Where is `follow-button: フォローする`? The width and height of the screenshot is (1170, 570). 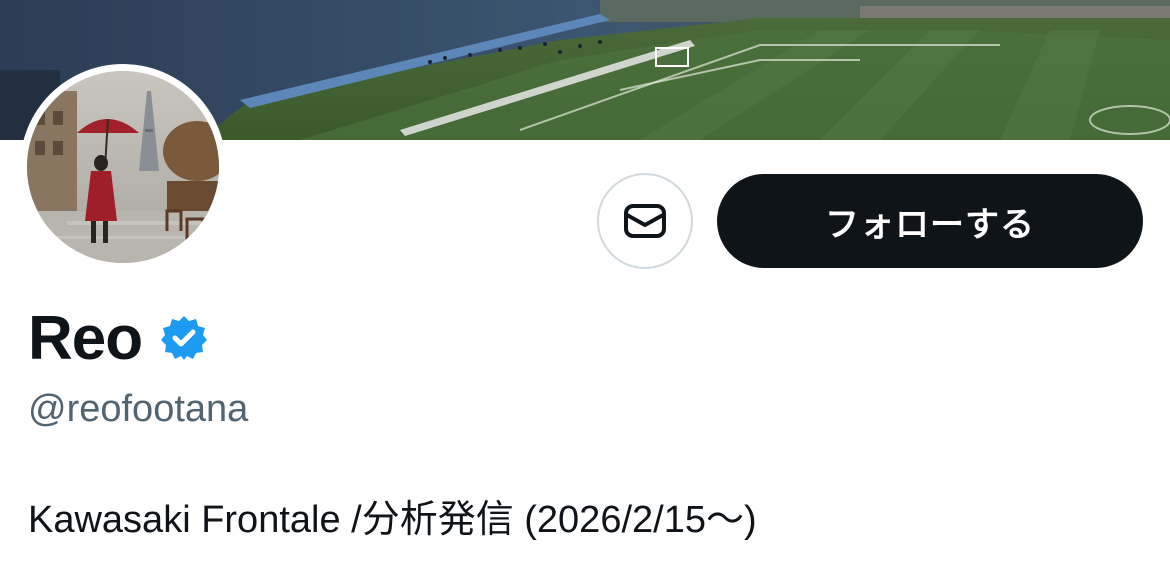 follow-button: フォローする is located at coordinates (930, 221).